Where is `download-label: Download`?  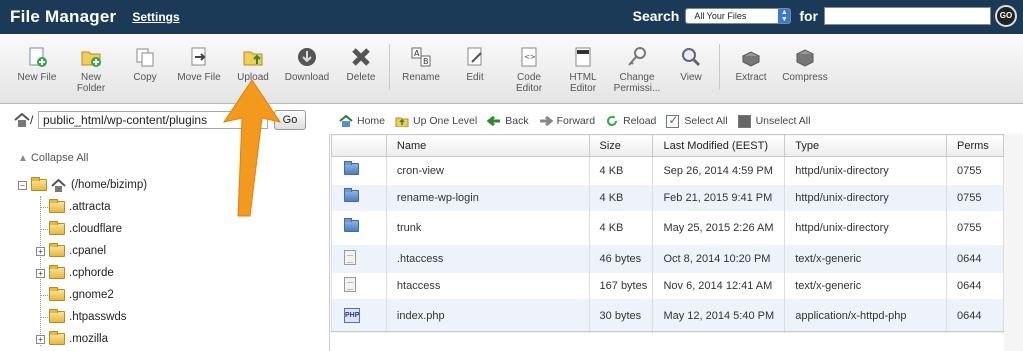 download-label: Download is located at coordinates (307, 77).